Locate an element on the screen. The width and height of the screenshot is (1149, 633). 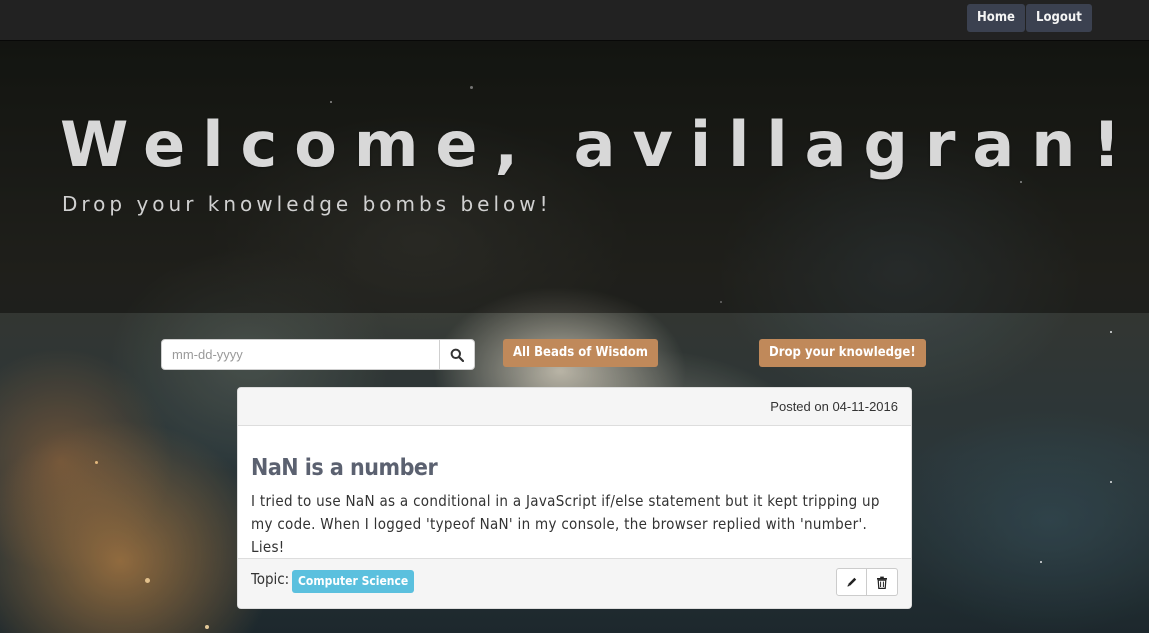
search-button is located at coordinates (457, 354).